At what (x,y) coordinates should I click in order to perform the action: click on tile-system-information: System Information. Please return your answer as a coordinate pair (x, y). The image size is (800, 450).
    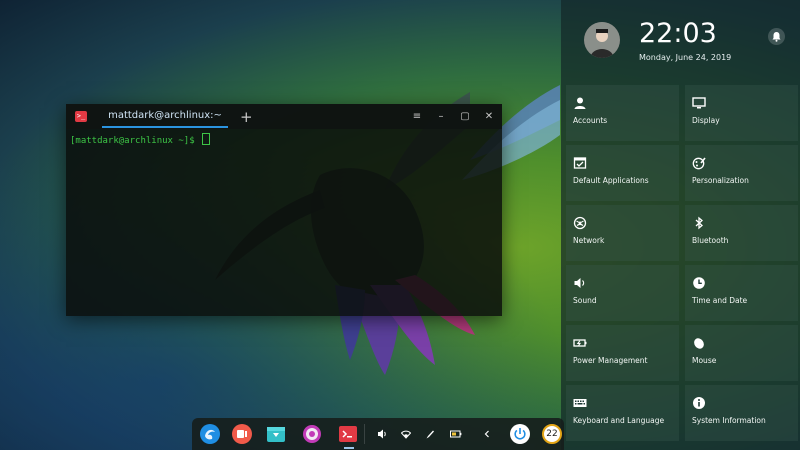
    Looking at the image, I should click on (741, 413).